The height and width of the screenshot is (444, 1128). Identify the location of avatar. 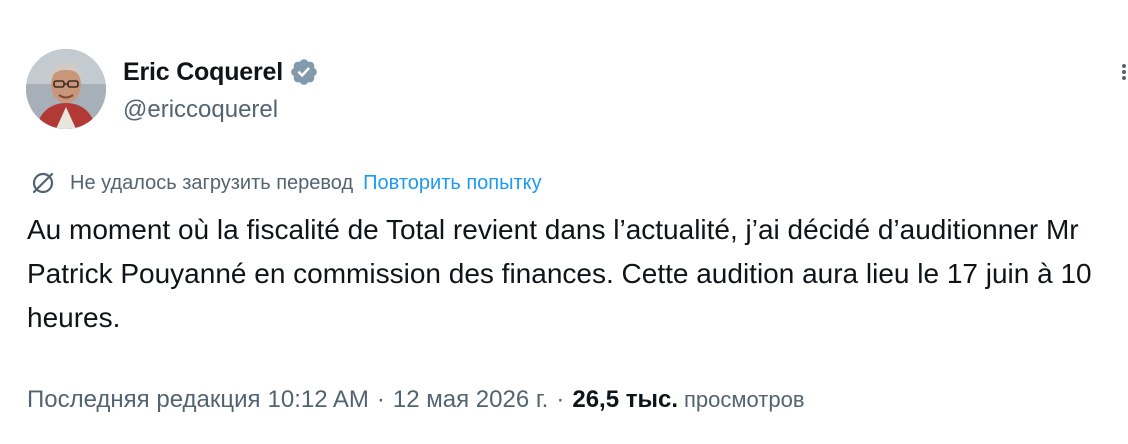
(66, 89).